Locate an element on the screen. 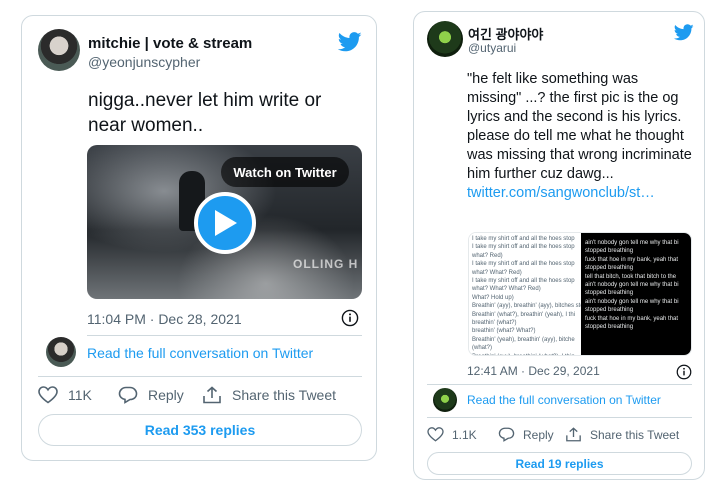 This screenshot has width=720, height=484. tweet-timestamp: 11:04 PM · Dec 28, 2021 is located at coordinates (164, 319).